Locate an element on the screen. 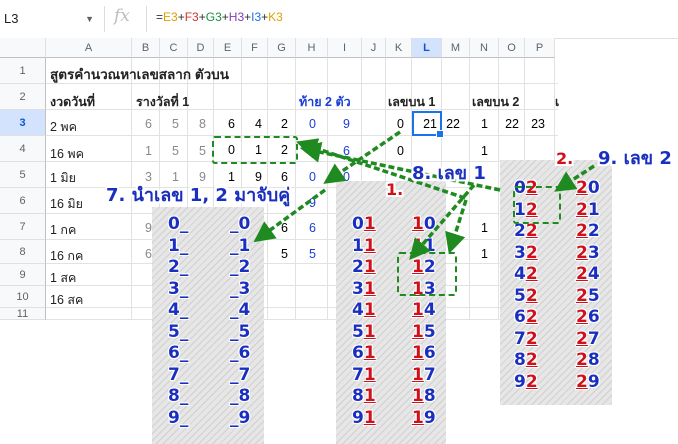  arrows-overlay is located at coordinates (424, 195).